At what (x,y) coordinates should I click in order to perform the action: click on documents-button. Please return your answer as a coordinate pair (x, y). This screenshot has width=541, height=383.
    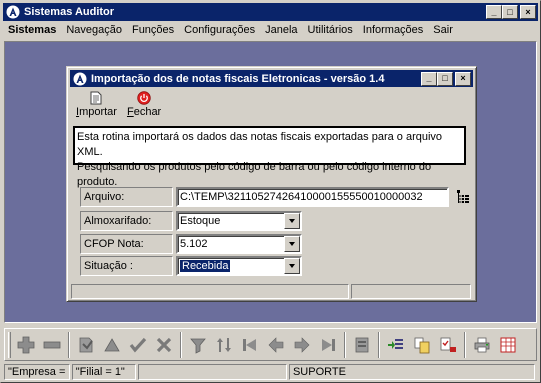
    Looking at the image, I should click on (422, 345).